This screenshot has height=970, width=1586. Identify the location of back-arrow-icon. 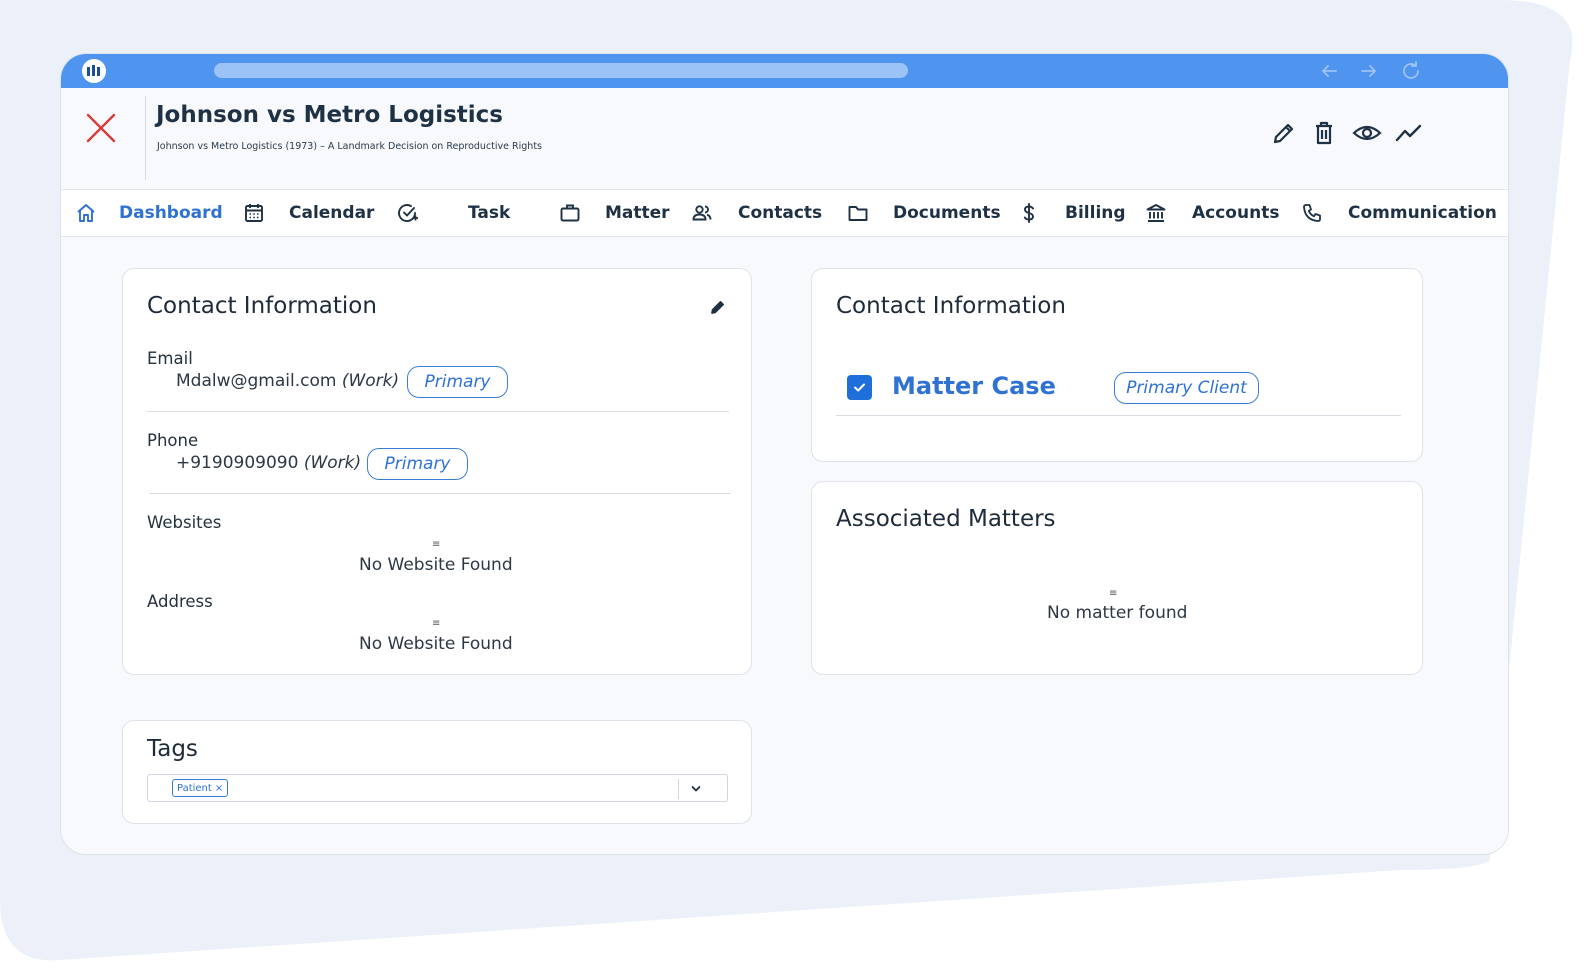
(1329, 71).